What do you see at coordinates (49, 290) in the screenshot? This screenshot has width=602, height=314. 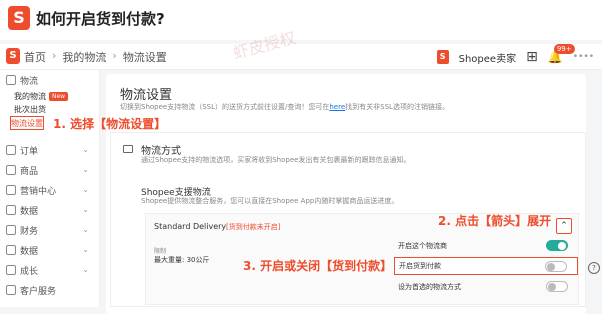 I see `sidebar-item-customer-service: 客户服务` at bounding box center [49, 290].